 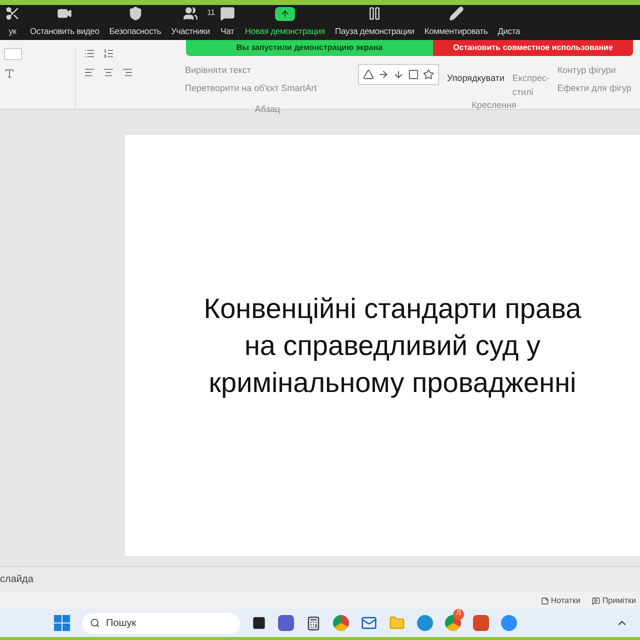 What do you see at coordinates (544, 600) in the screenshot?
I see `note-icon` at bounding box center [544, 600].